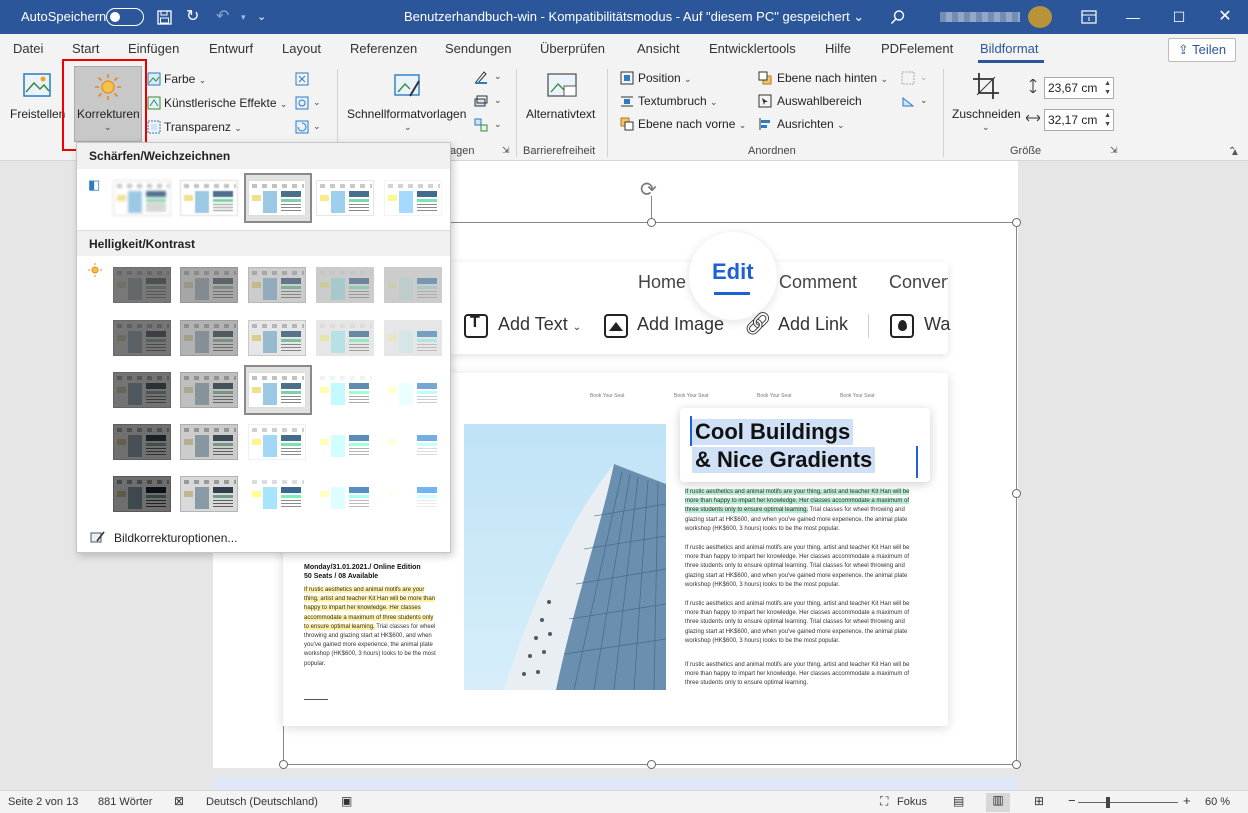 The image size is (1248, 813). What do you see at coordinates (1089, 17) in the screenshot?
I see `ribbon-display-options-icon` at bounding box center [1089, 17].